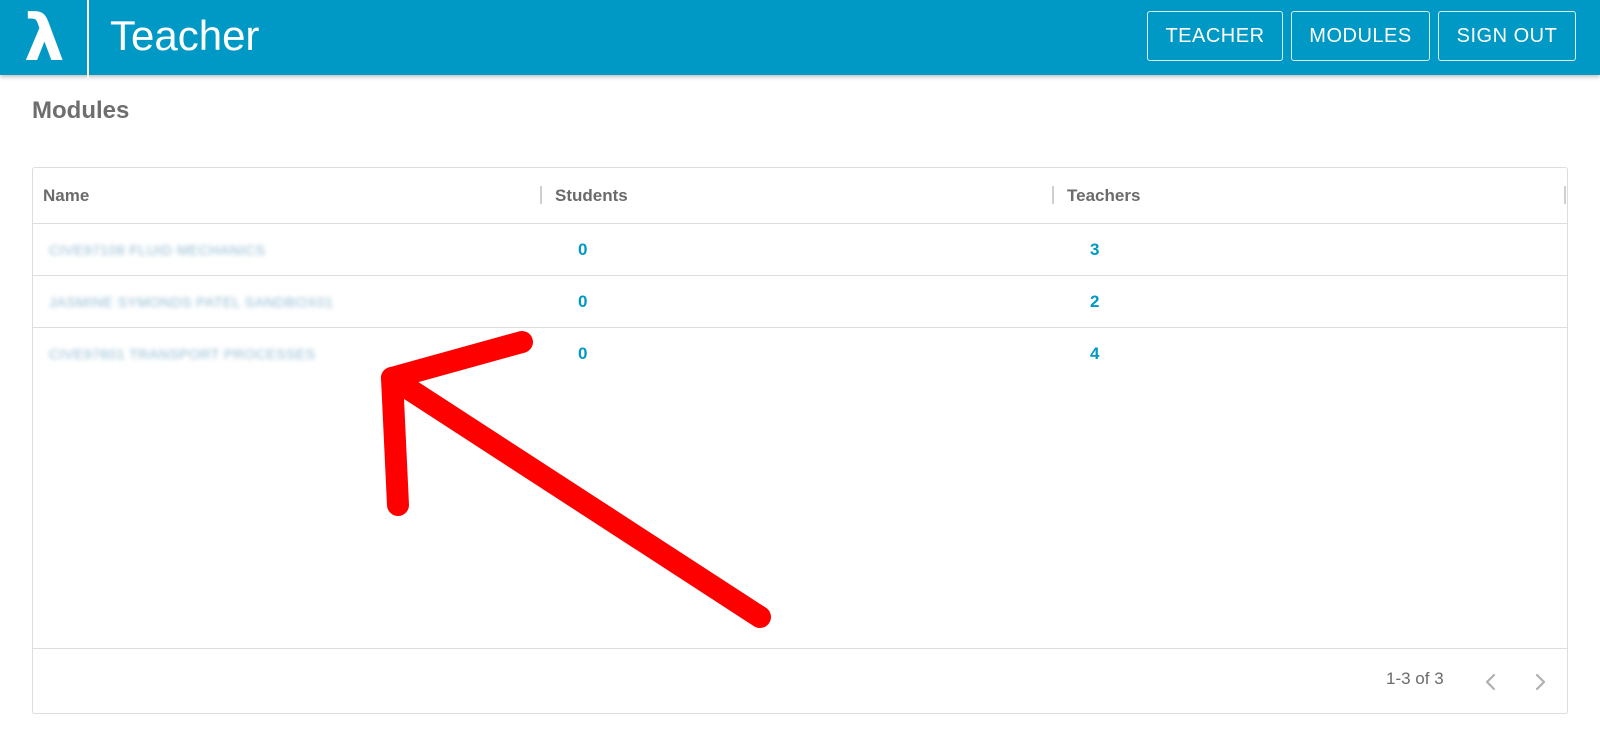  Describe the element at coordinates (1094, 302) in the screenshot. I see `teachers-count-link: 2` at that location.